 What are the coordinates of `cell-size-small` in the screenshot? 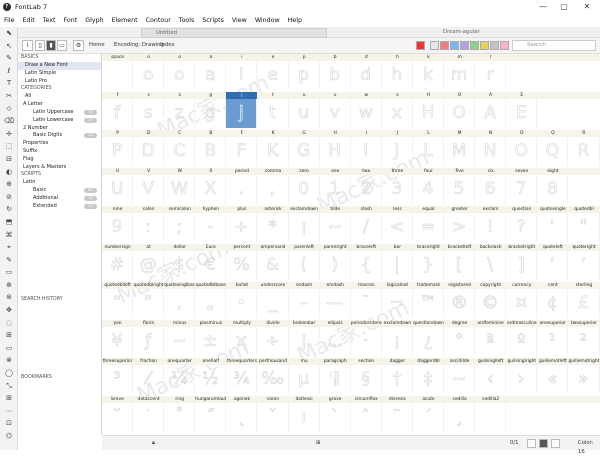 It's located at (531, 443).